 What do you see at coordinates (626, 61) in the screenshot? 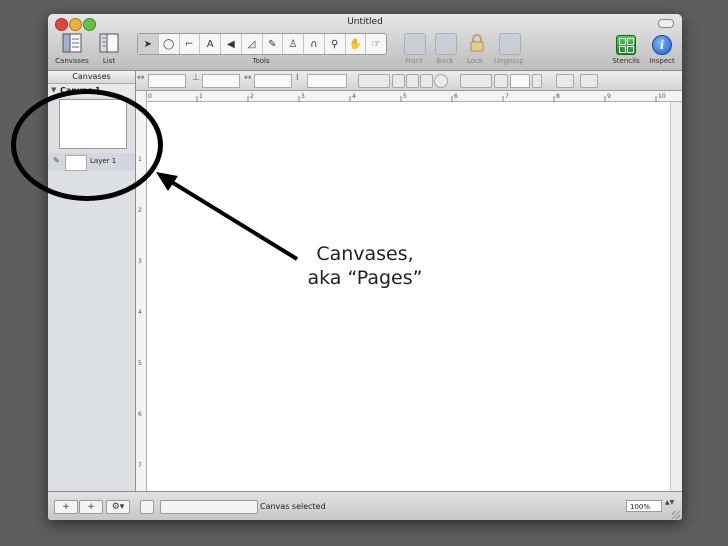
I see `stencils-label: Stencils` at bounding box center [626, 61].